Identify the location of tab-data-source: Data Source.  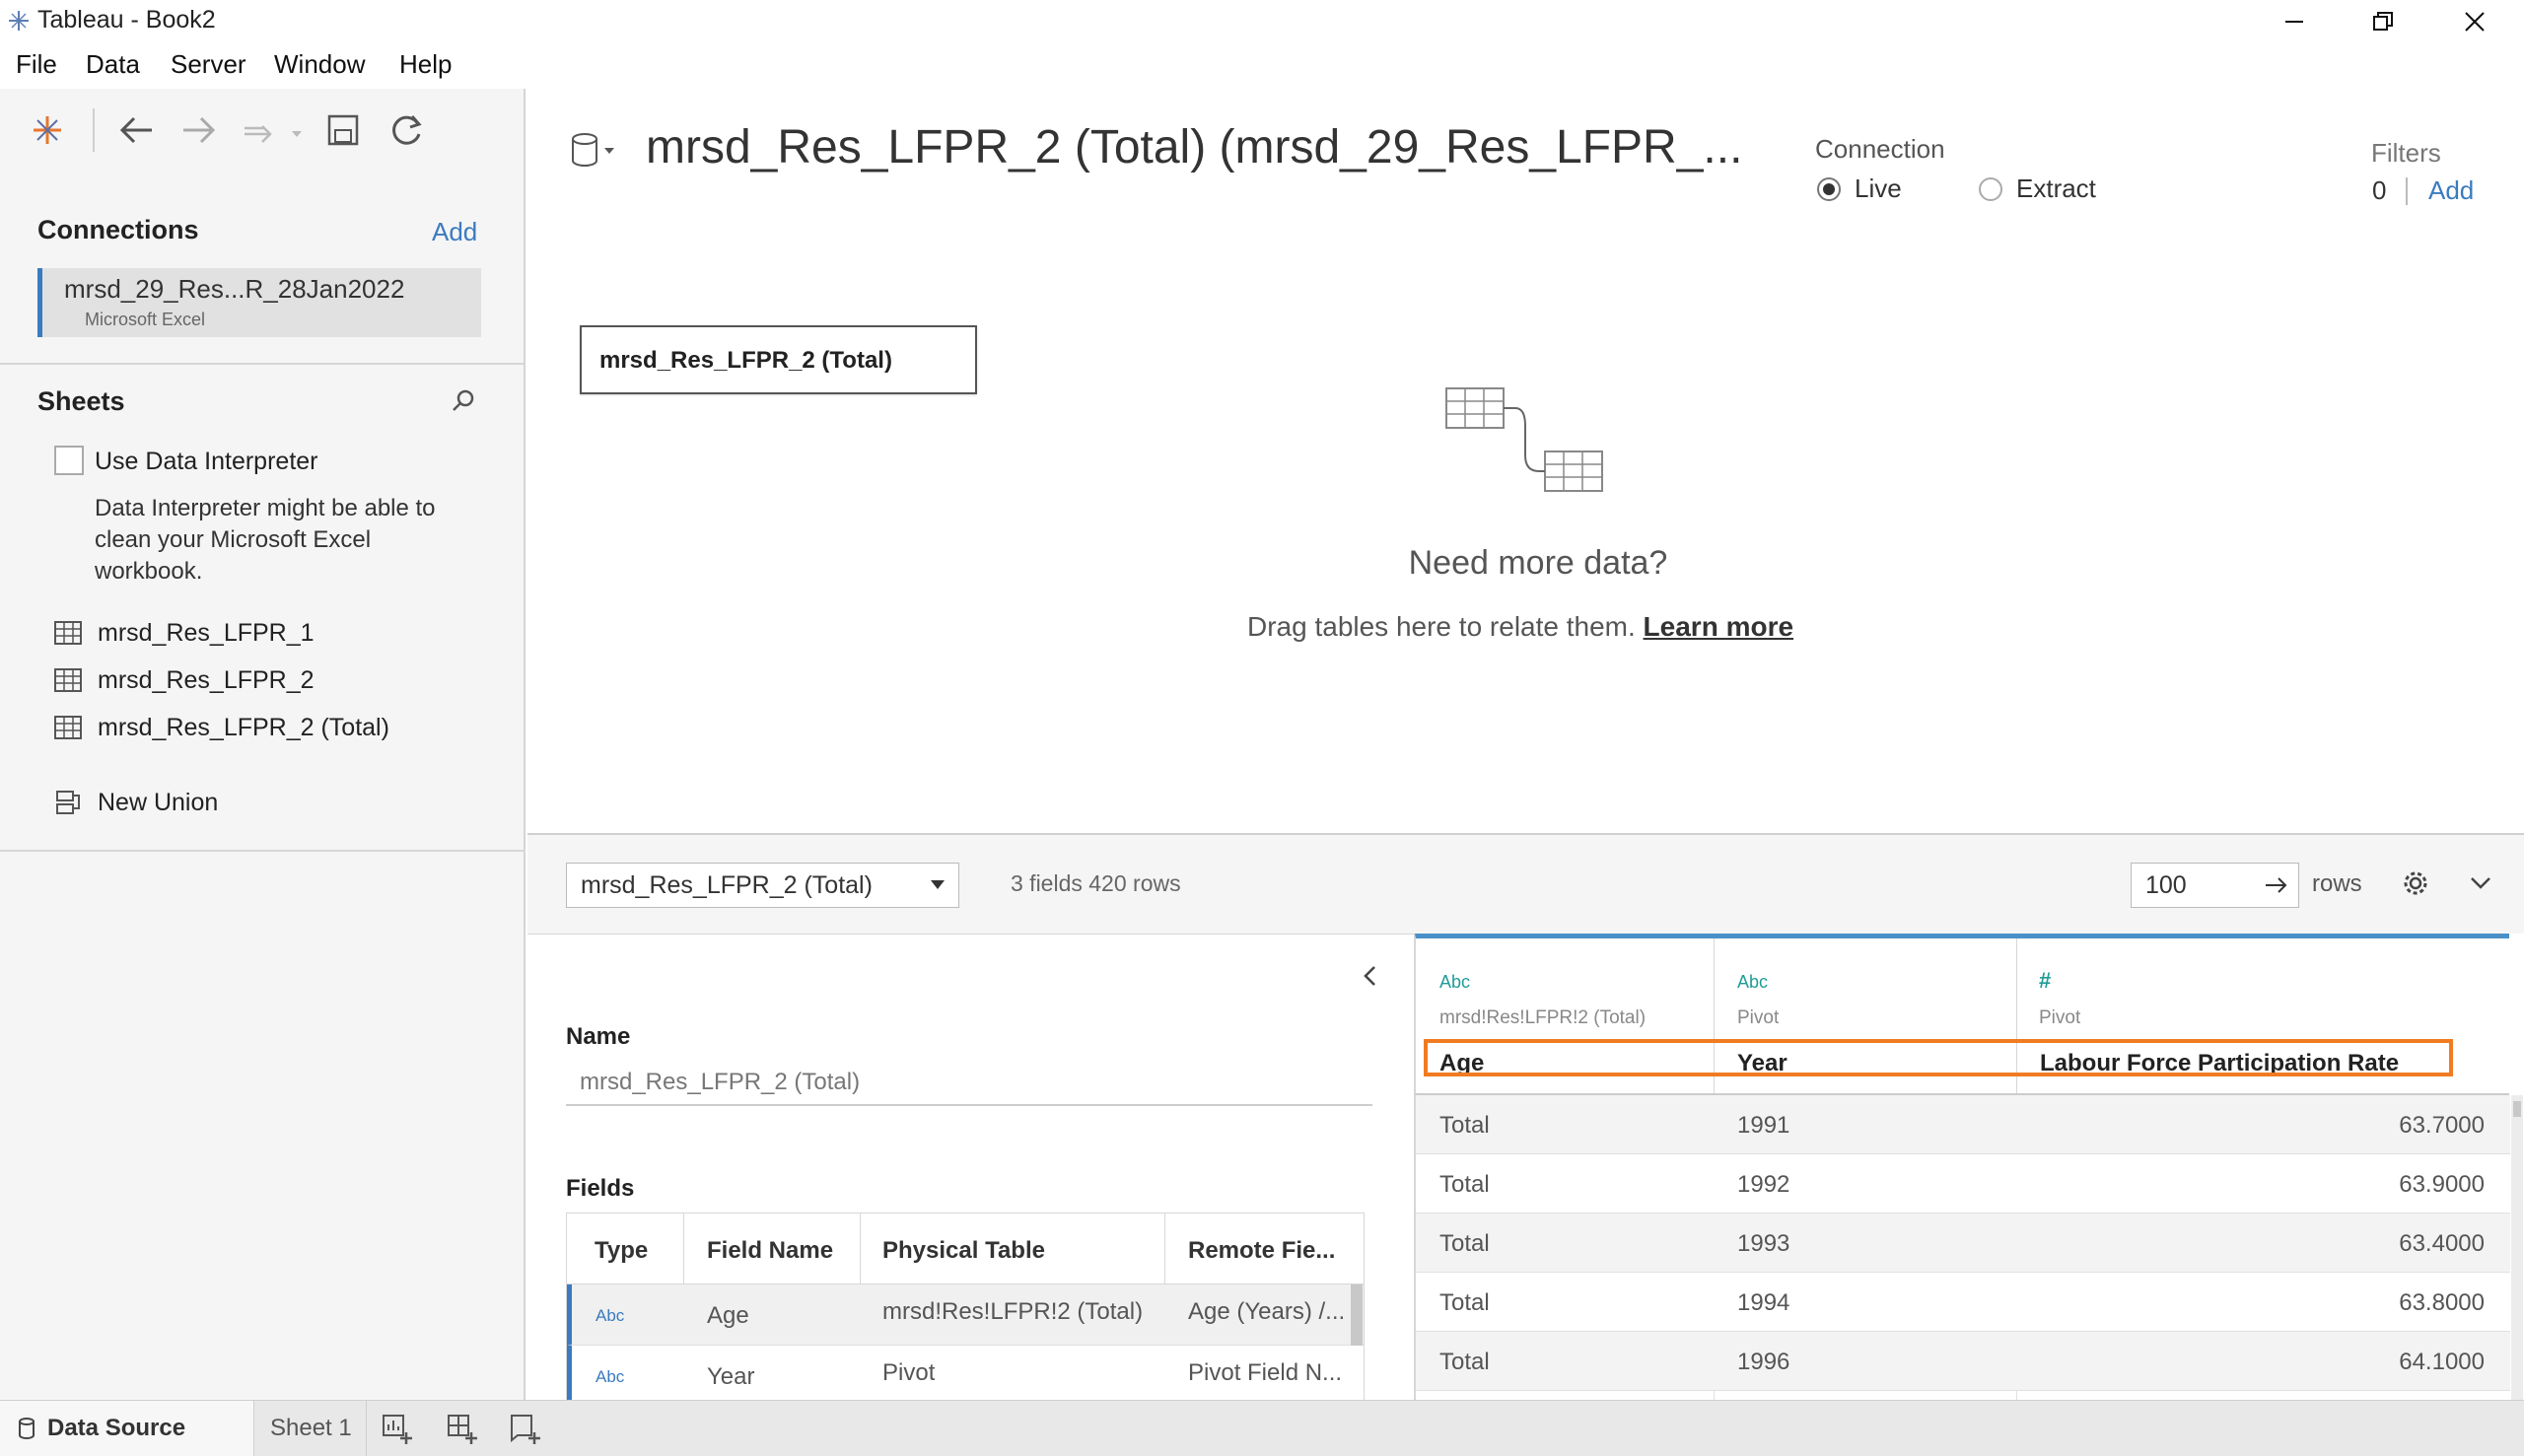
(127, 1428).